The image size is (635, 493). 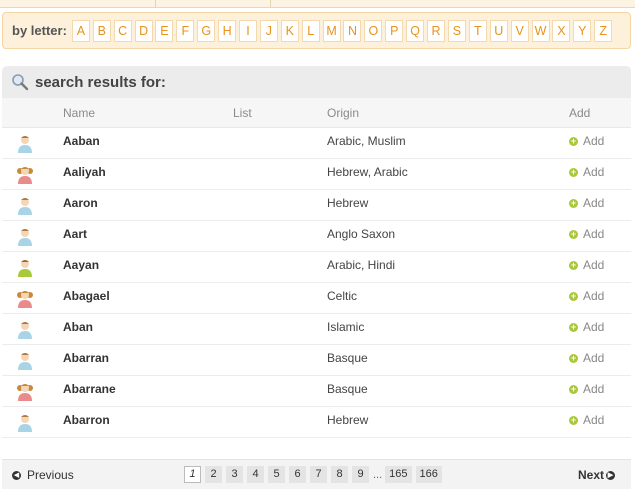 I want to click on table-row: Aart Anglo Saxon + Add, so click(x=316, y=236).